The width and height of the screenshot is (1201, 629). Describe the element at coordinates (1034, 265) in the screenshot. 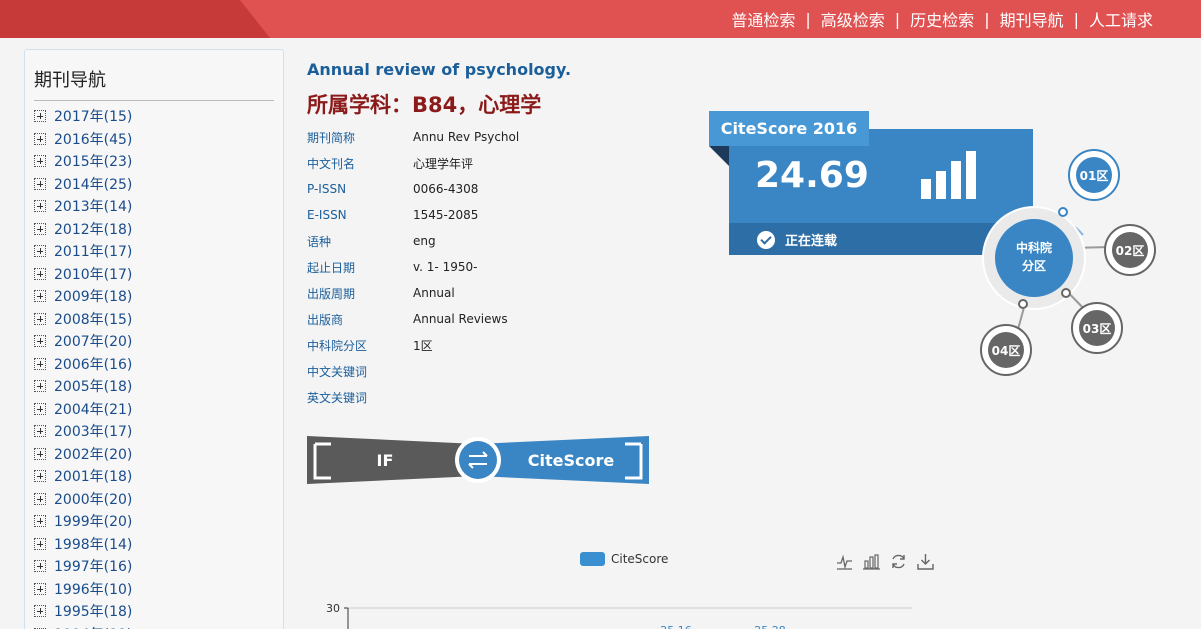

I see `zone-center-line2: 分区` at that location.